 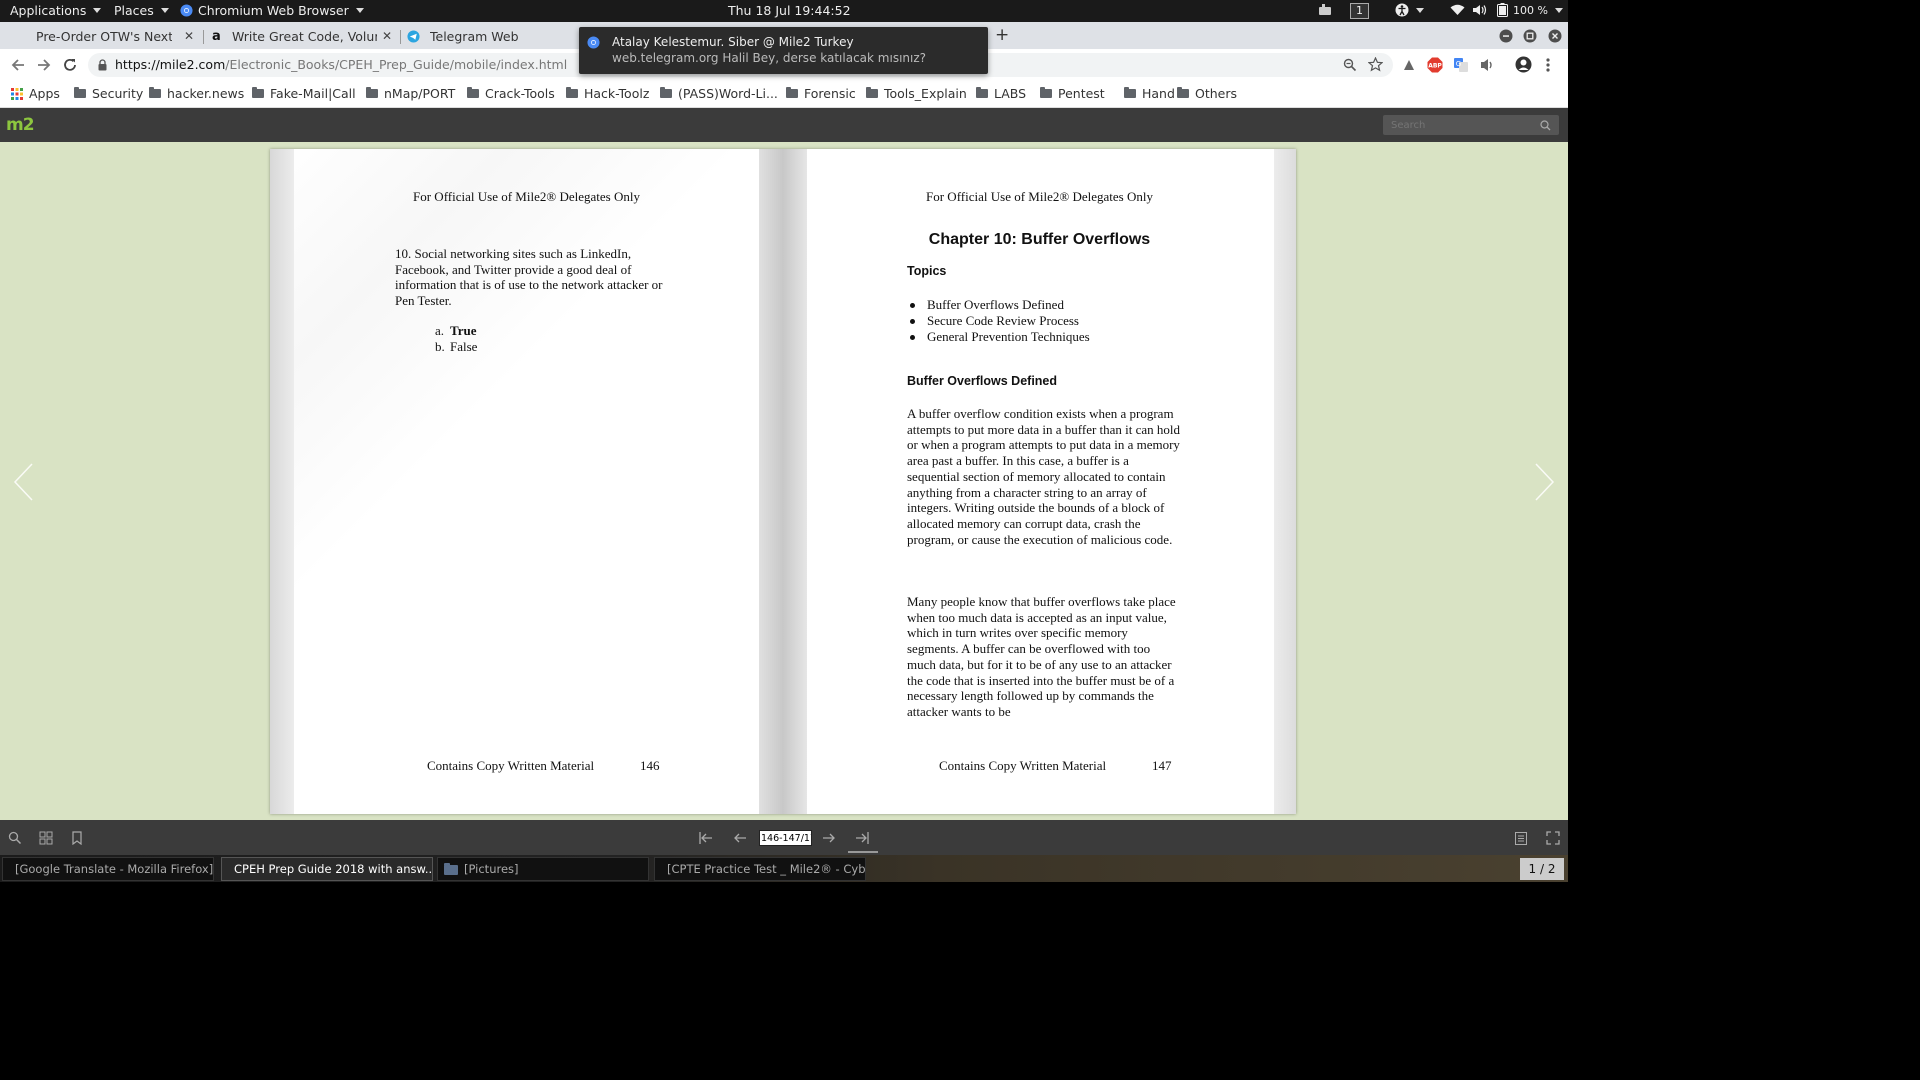 I want to click on next-page-arrow-icon, so click(x=1545, y=482).